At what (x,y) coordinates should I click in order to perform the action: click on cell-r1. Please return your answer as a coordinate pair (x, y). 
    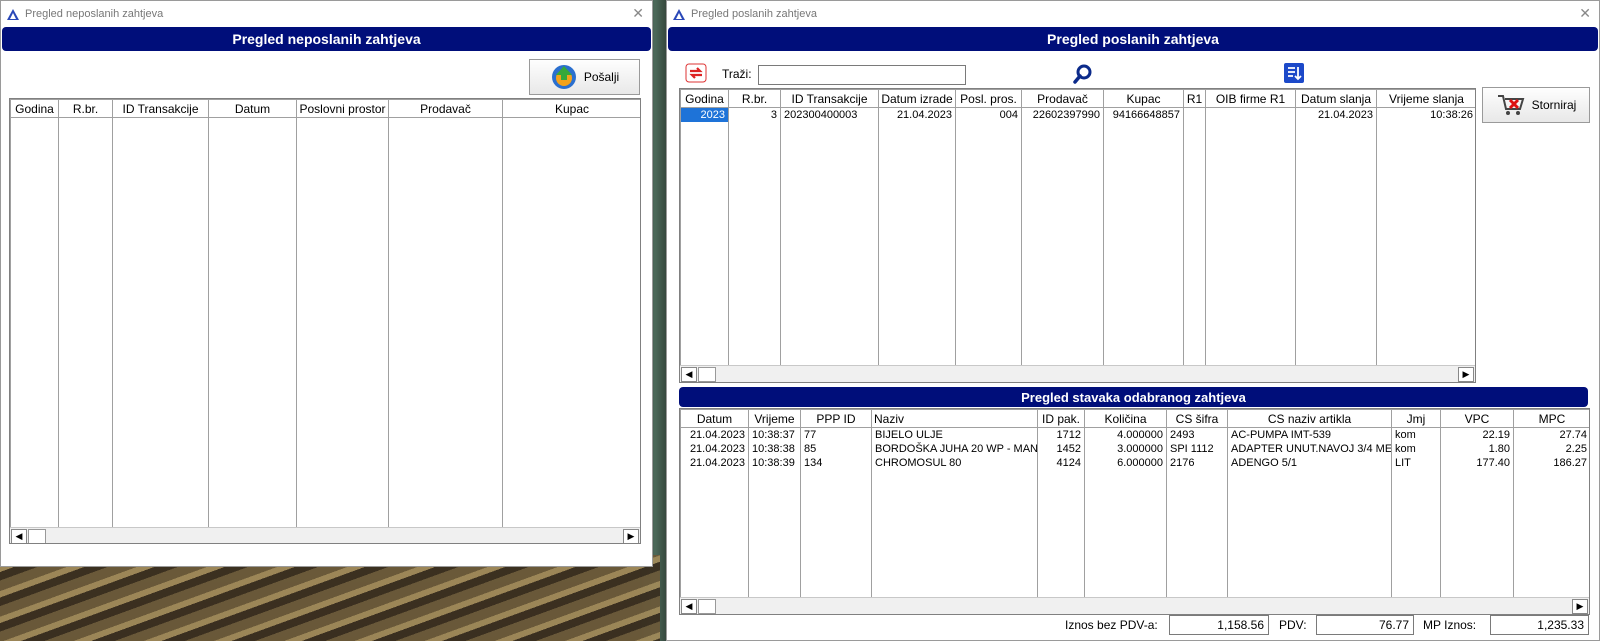
    Looking at the image, I should click on (1194, 114).